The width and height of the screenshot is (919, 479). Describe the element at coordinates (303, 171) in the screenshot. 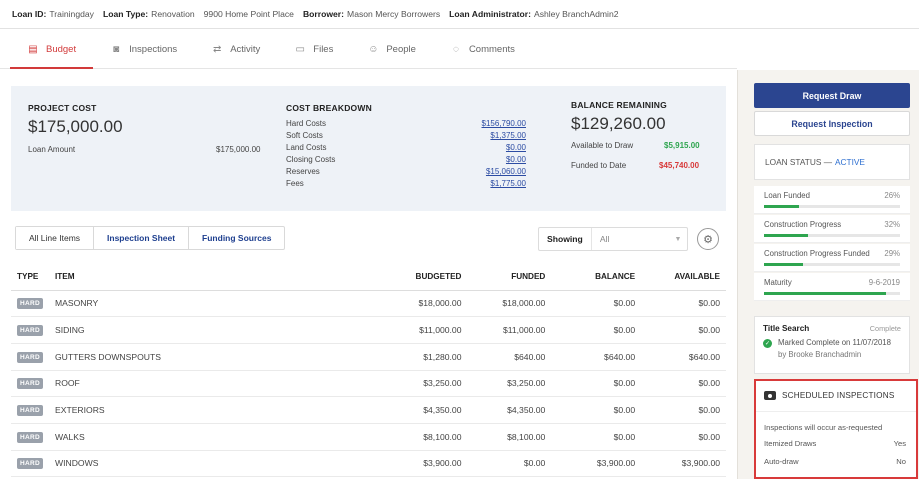

I see `breakdown-label: Reserves` at that location.